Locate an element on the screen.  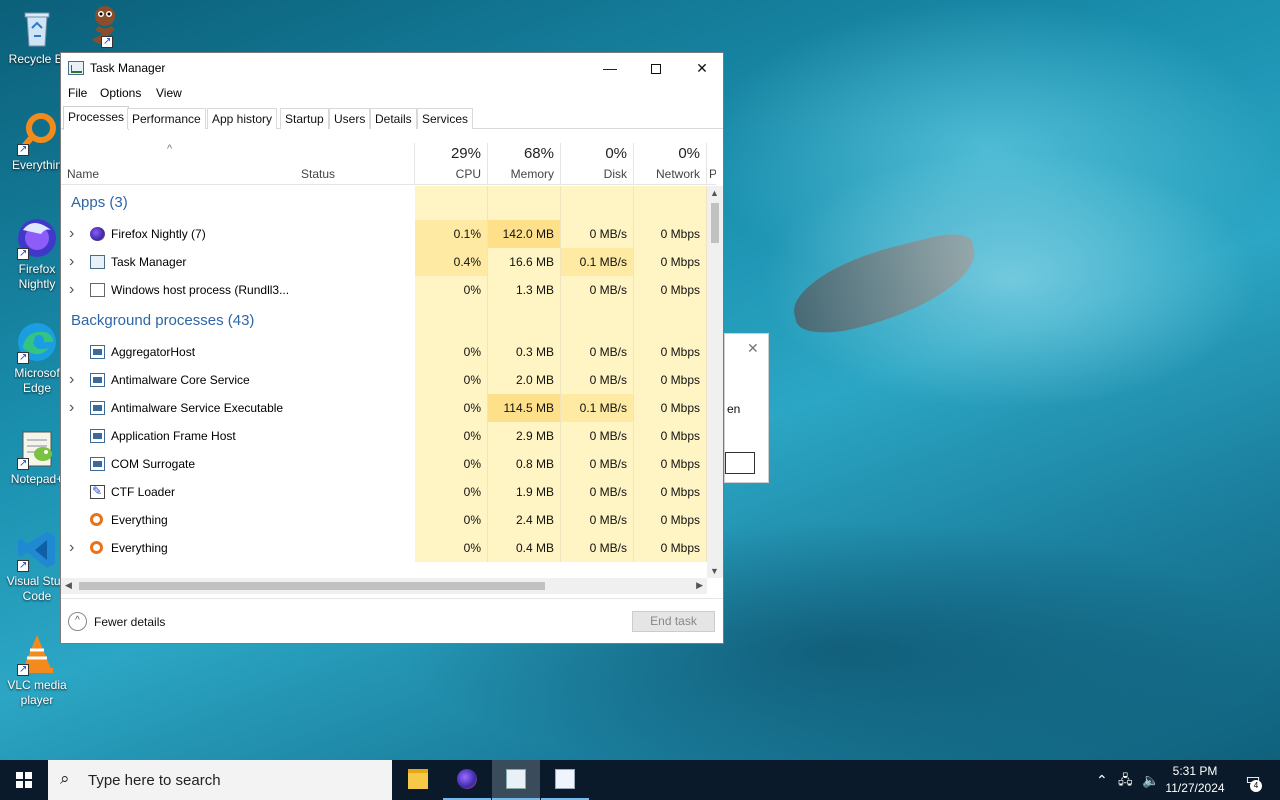
horizontal-scrollbar: ◀ ▶ is located at coordinates (384, 586).